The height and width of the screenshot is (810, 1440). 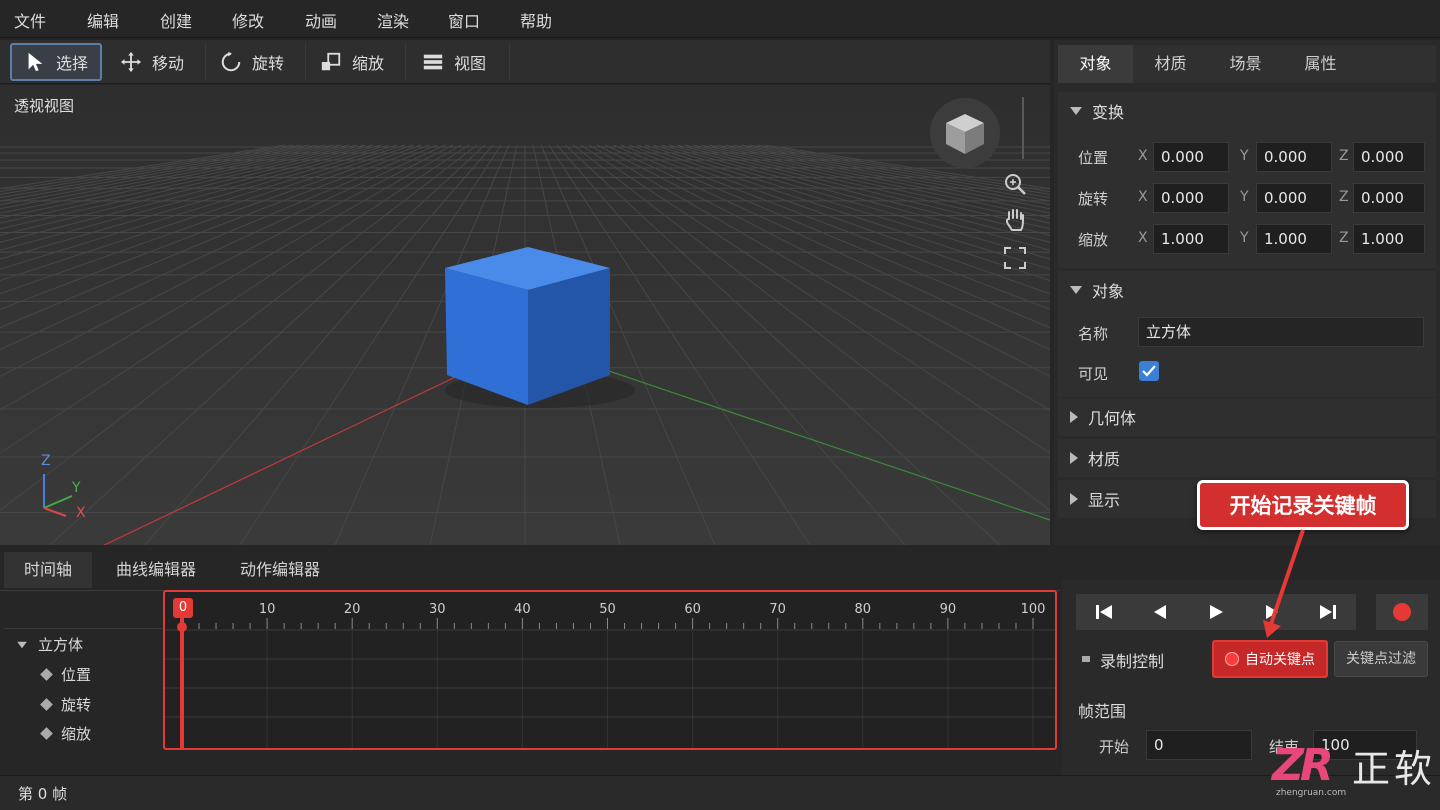 What do you see at coordinates (1294, 198) in the screenshot?
I see `rotation-y-field: 0.000` at bounding box center [1294, 198].